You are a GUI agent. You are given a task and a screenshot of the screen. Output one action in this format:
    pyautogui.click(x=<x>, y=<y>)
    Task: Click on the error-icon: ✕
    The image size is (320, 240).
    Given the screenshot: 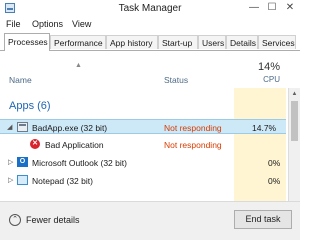 What is the action you would take?
    pyautogui.click(x=35, y=144)
    